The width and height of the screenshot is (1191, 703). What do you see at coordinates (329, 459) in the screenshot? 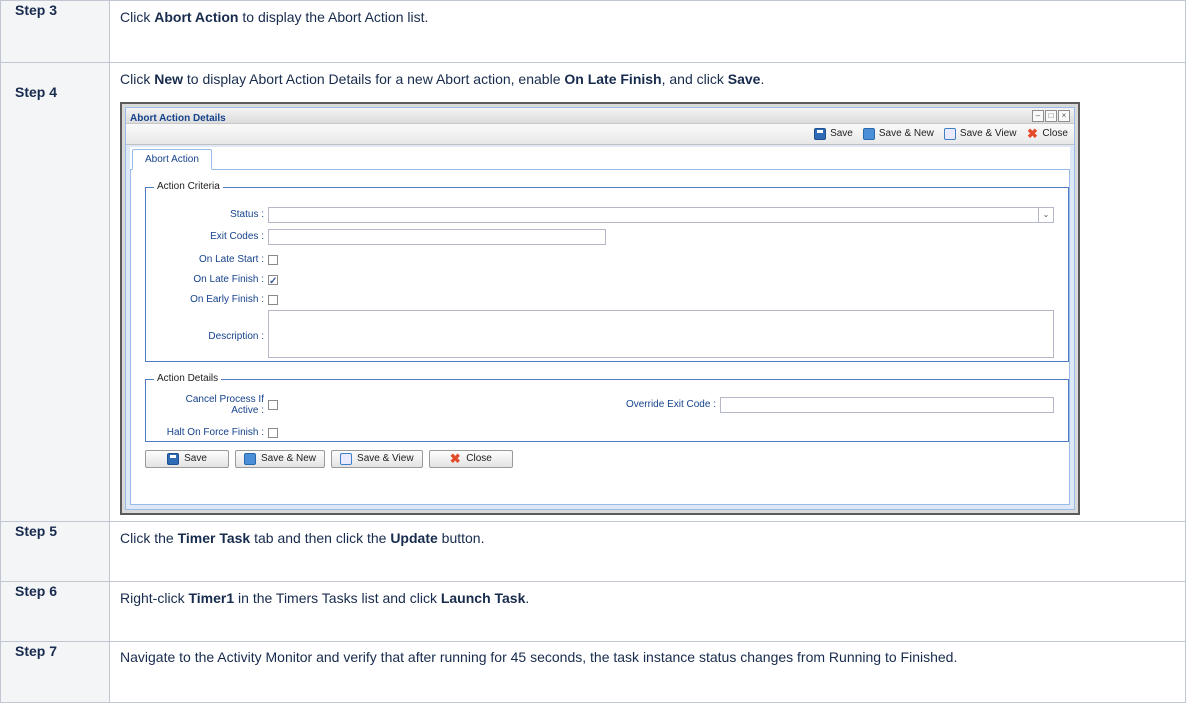
I see `bottom-button-row: Save Save & New Save & View ✖ Close` at bounding box center [329, 459].